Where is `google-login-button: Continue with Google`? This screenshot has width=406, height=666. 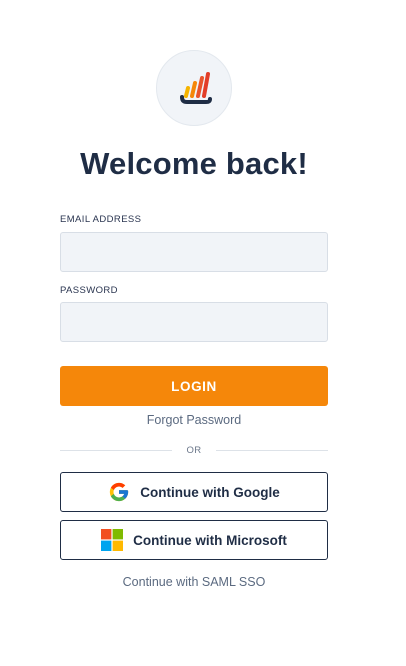
google-login-button: Continue with Google is located at coordinates (194, 492).